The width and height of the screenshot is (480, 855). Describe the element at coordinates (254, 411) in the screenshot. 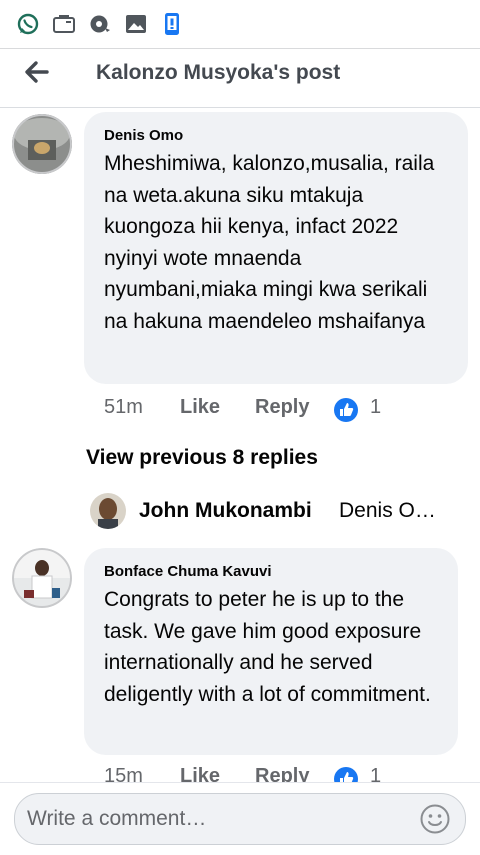

I see `comment-actions: 51m Like Reply 1` at that location.